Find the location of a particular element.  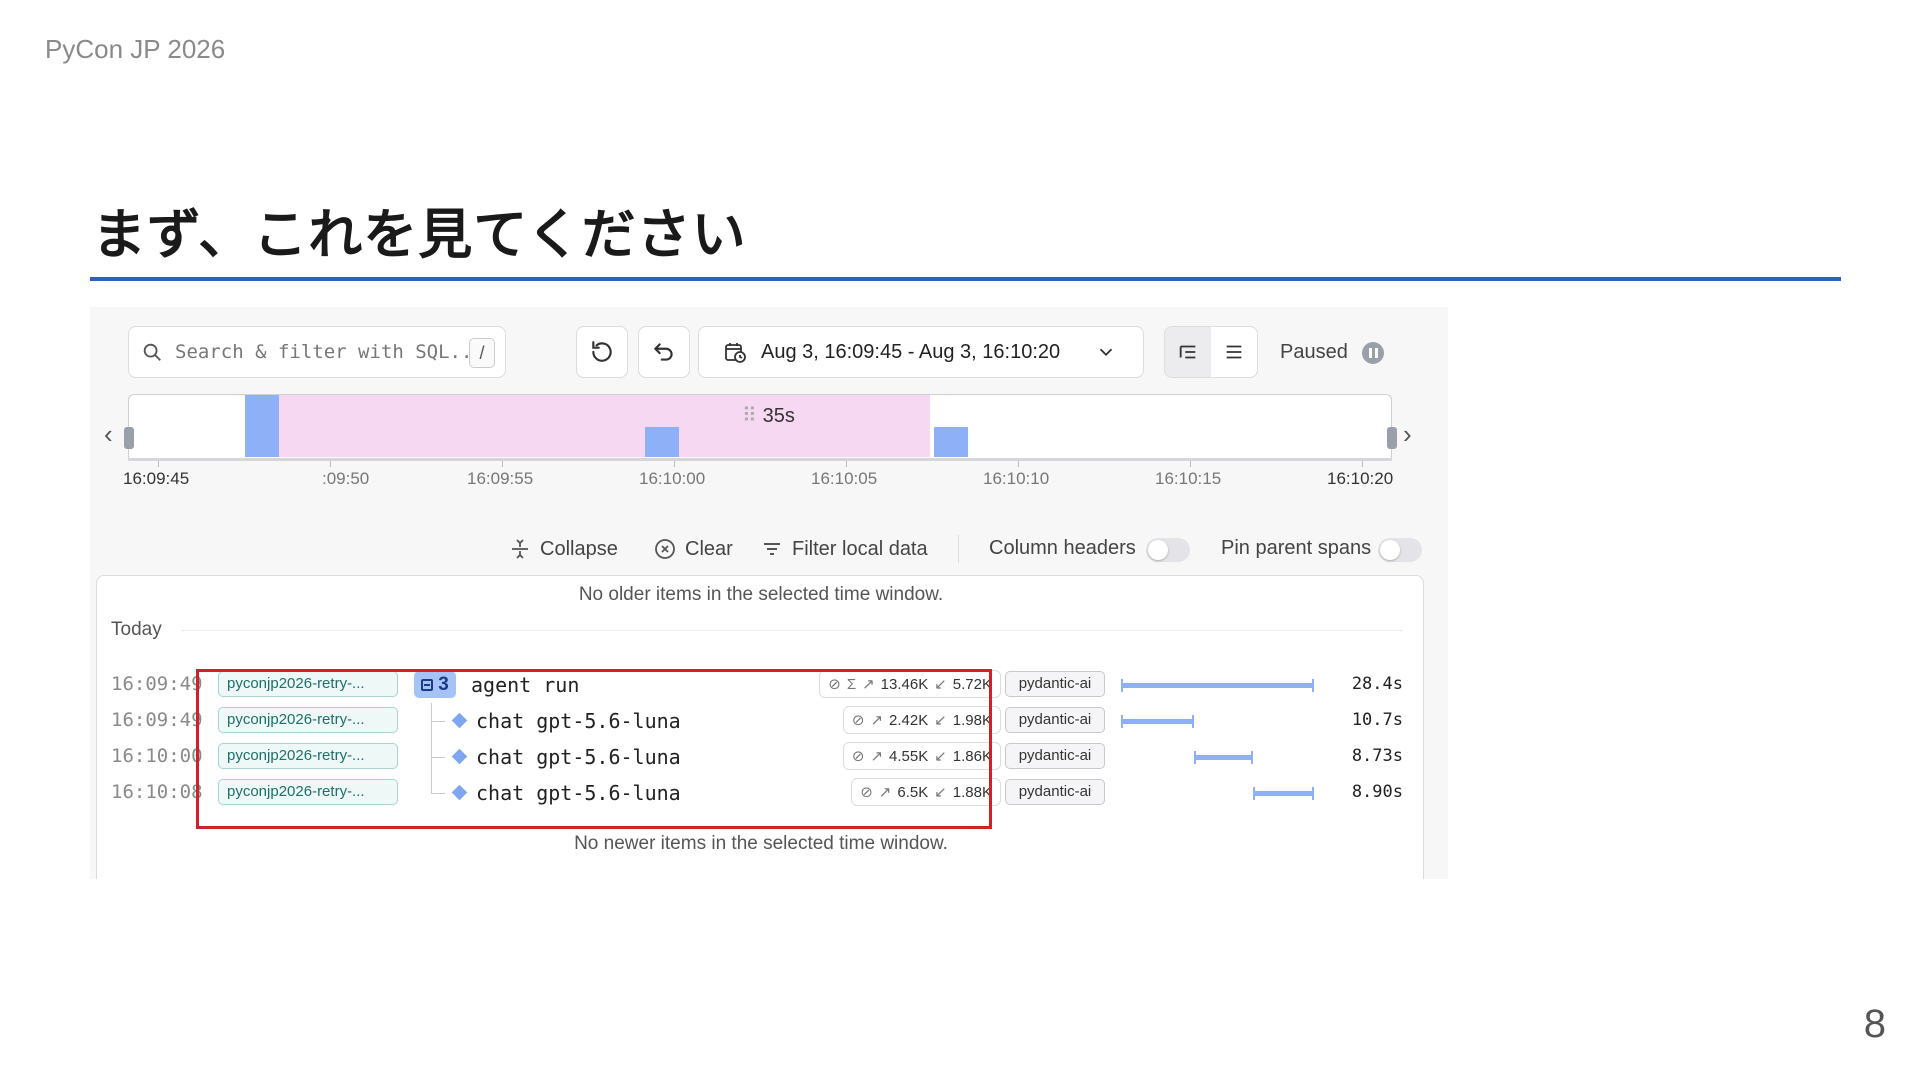

timeline-prev-icon: ‹ is located at coordinates (108, 434).